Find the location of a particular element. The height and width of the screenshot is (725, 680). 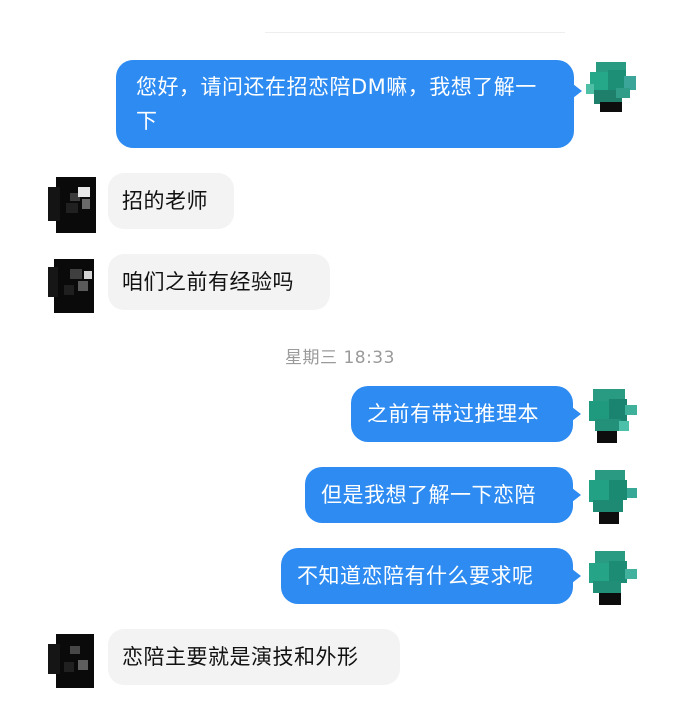

message-text: 但是我想了解一下恋陪 is located at coordinates (428, 495).